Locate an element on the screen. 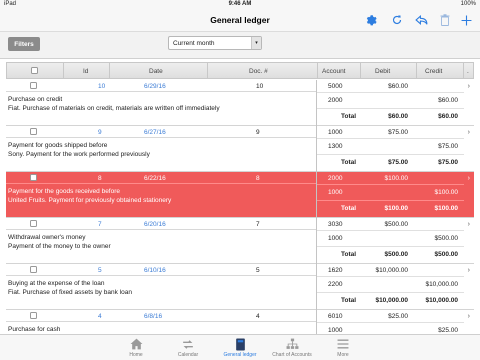 This screenshot has height=360, width=480. entry-title: Payment for the goods received before is located at coordinates (64, 191).